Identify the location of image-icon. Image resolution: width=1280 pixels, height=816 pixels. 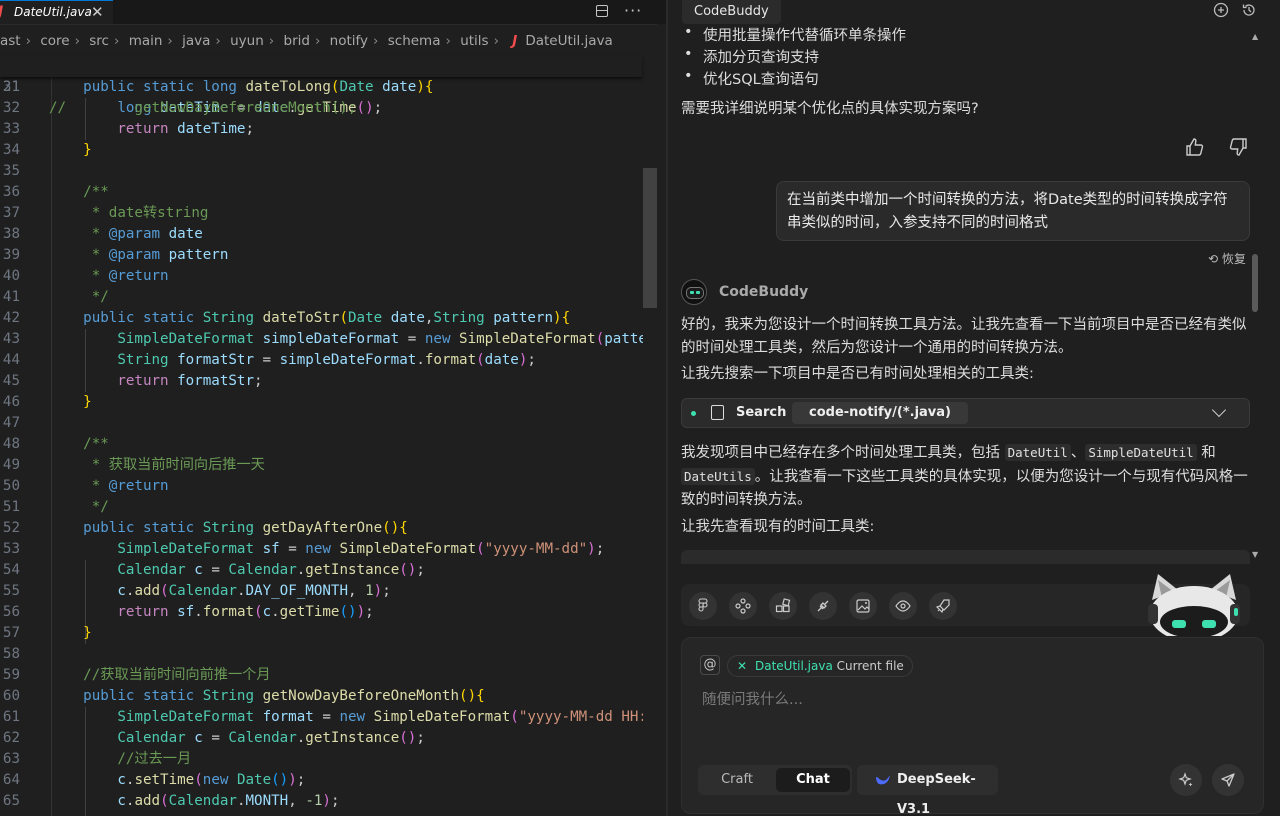
(863, 606).